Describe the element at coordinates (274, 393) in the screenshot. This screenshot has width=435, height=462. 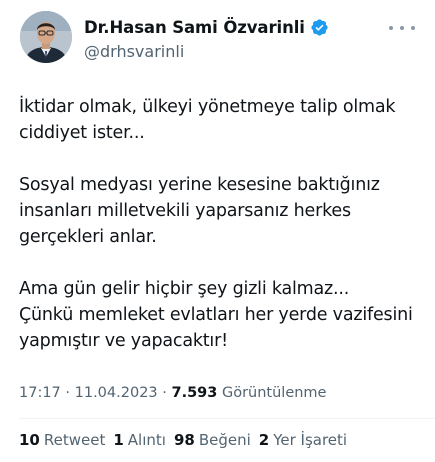
I see `views-label: Görüntülenme` at that location.